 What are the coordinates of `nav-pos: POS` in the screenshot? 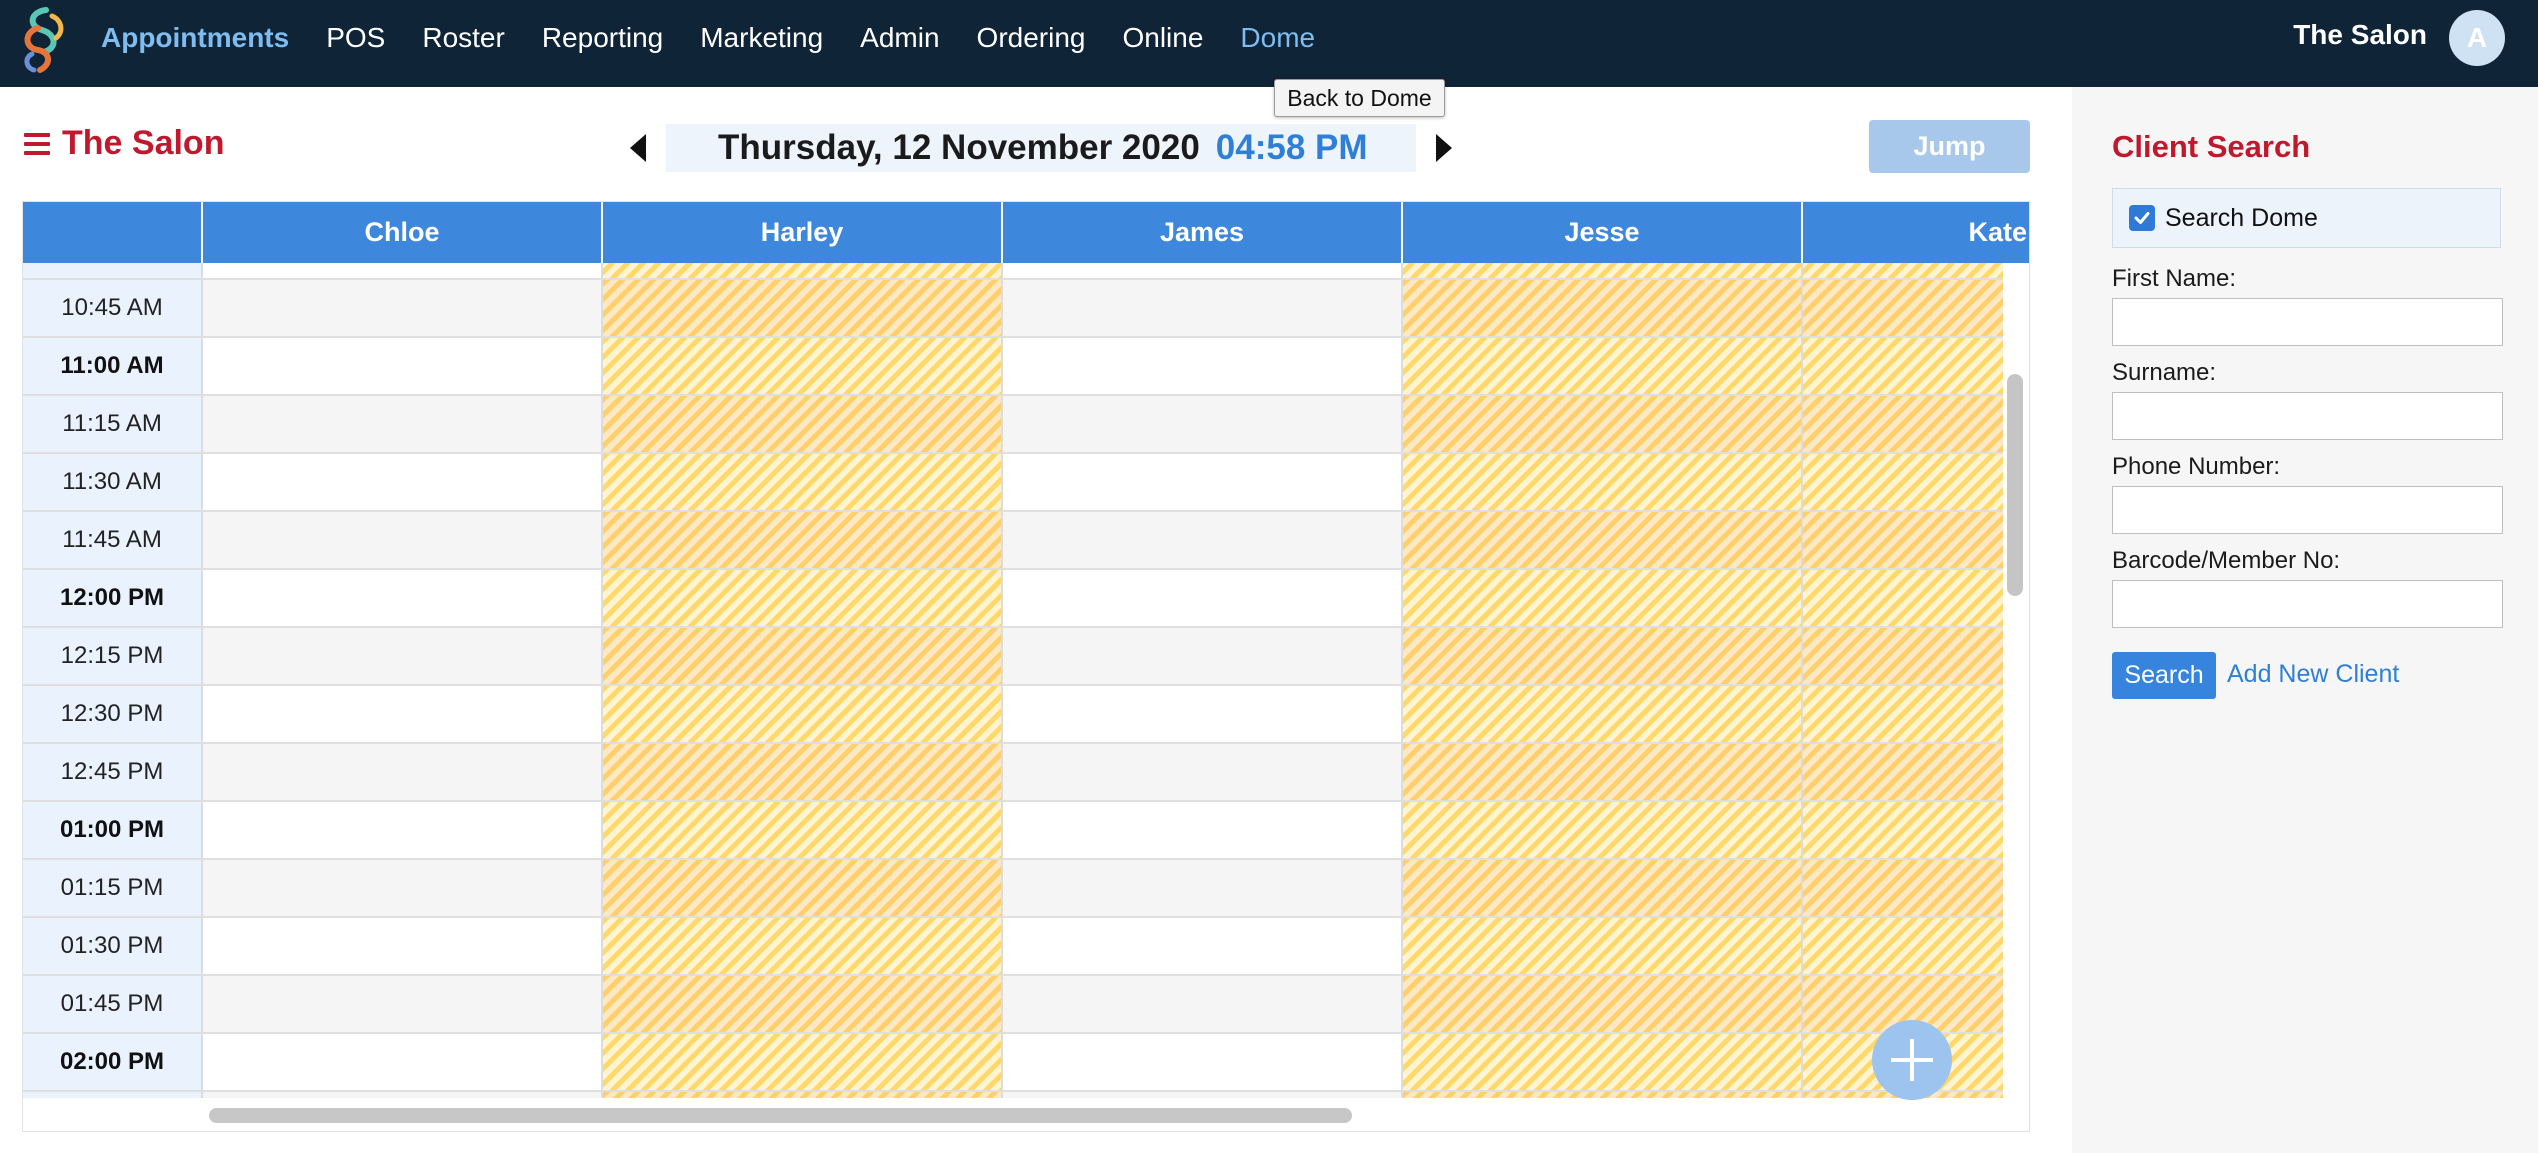 It's located at (355, 38).